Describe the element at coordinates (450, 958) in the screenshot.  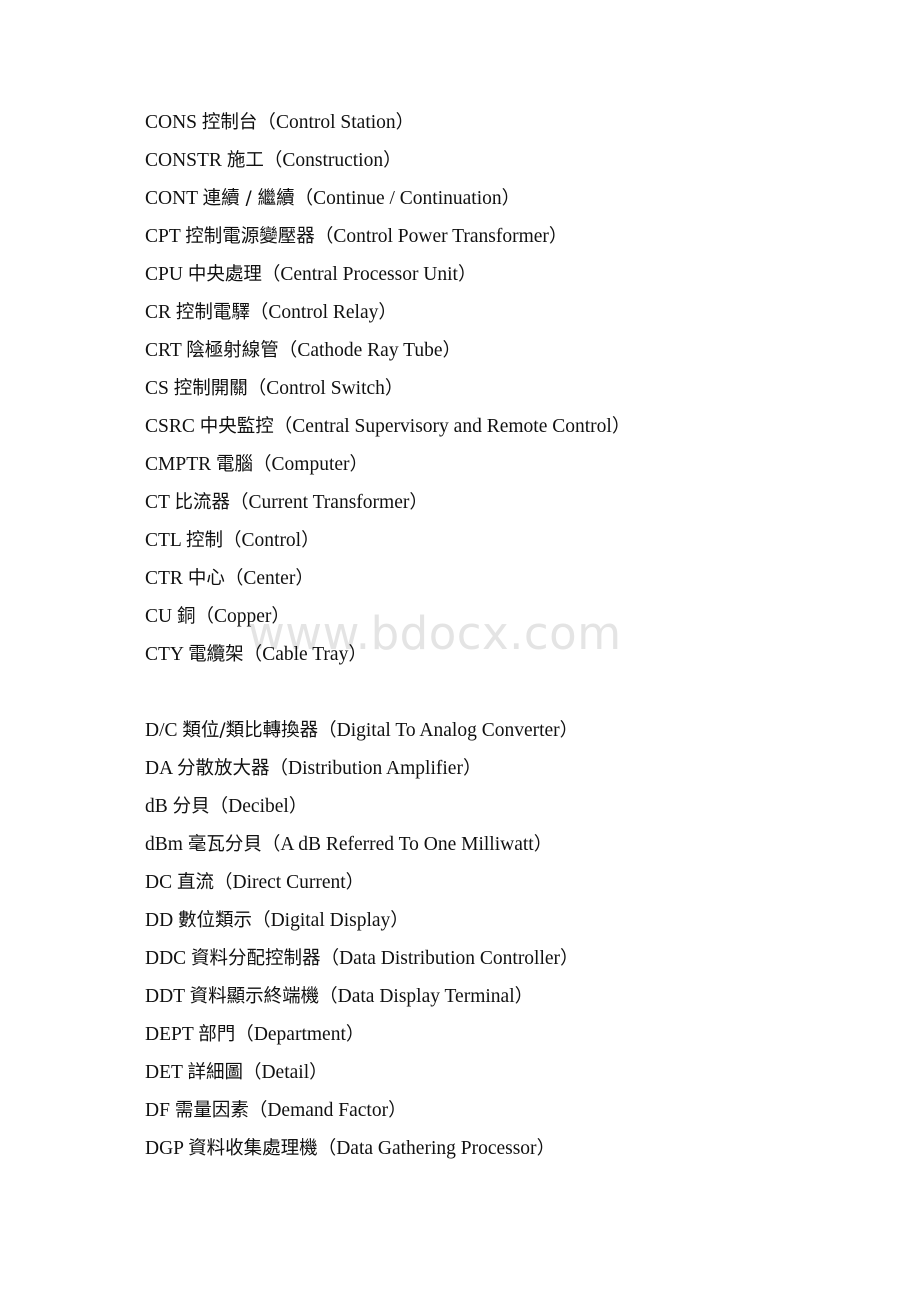
I see `entry-english-term: Data Distribution Controller` at that location.